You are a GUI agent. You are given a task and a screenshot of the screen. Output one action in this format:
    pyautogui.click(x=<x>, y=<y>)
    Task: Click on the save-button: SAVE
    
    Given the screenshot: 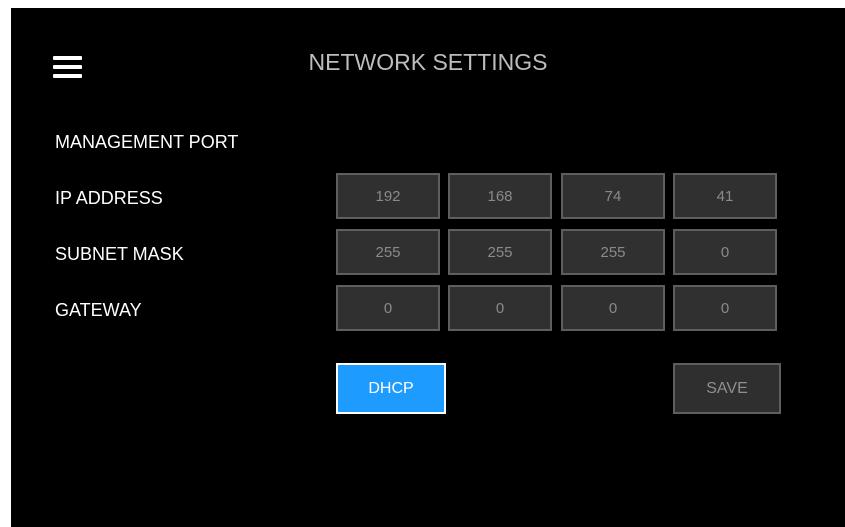 What is the action you would take?
    pyautogui.click(x=727, y=388)
    